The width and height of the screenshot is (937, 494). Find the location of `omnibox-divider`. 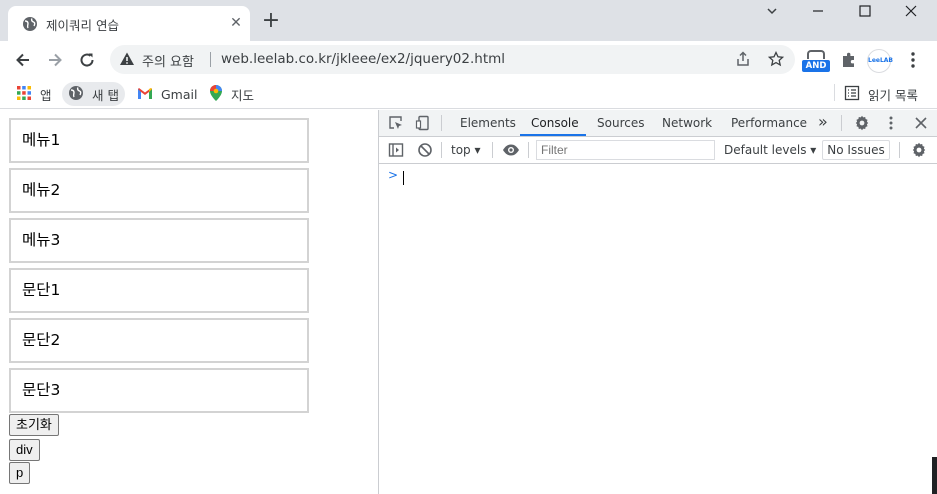

omnibox-divider is located at coordinates (210, 59).